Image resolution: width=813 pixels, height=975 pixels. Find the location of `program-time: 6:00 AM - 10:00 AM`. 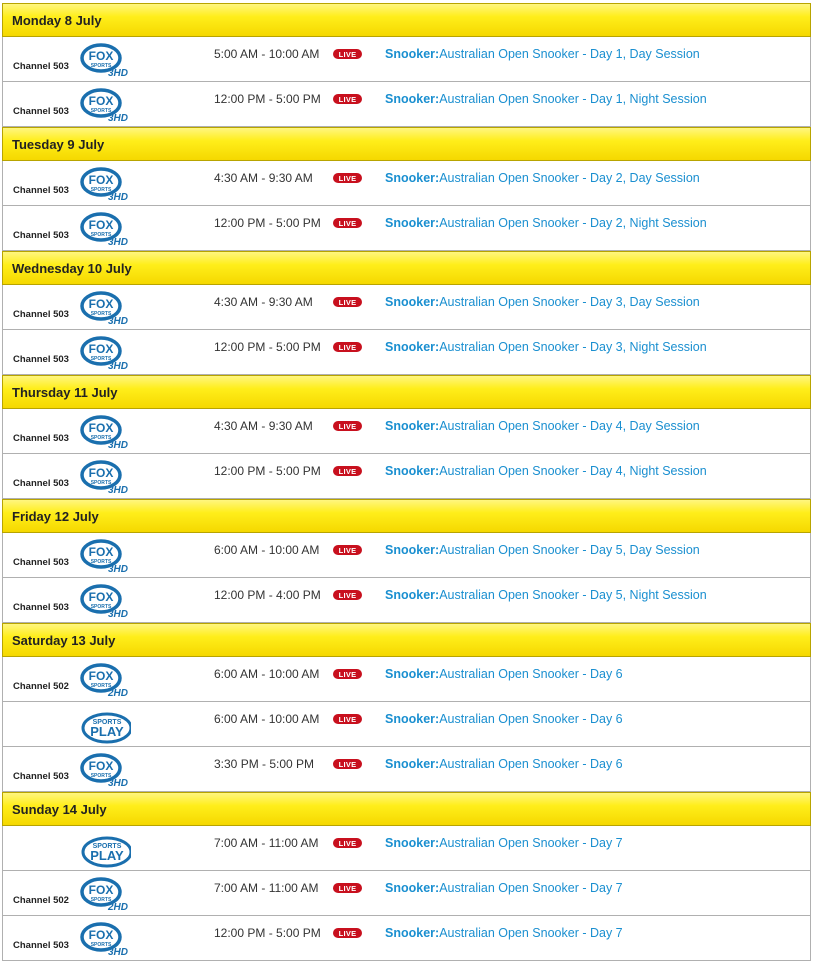

program-time: 6:00 AM - 10:00 AM is located at coordinates (267, 719).